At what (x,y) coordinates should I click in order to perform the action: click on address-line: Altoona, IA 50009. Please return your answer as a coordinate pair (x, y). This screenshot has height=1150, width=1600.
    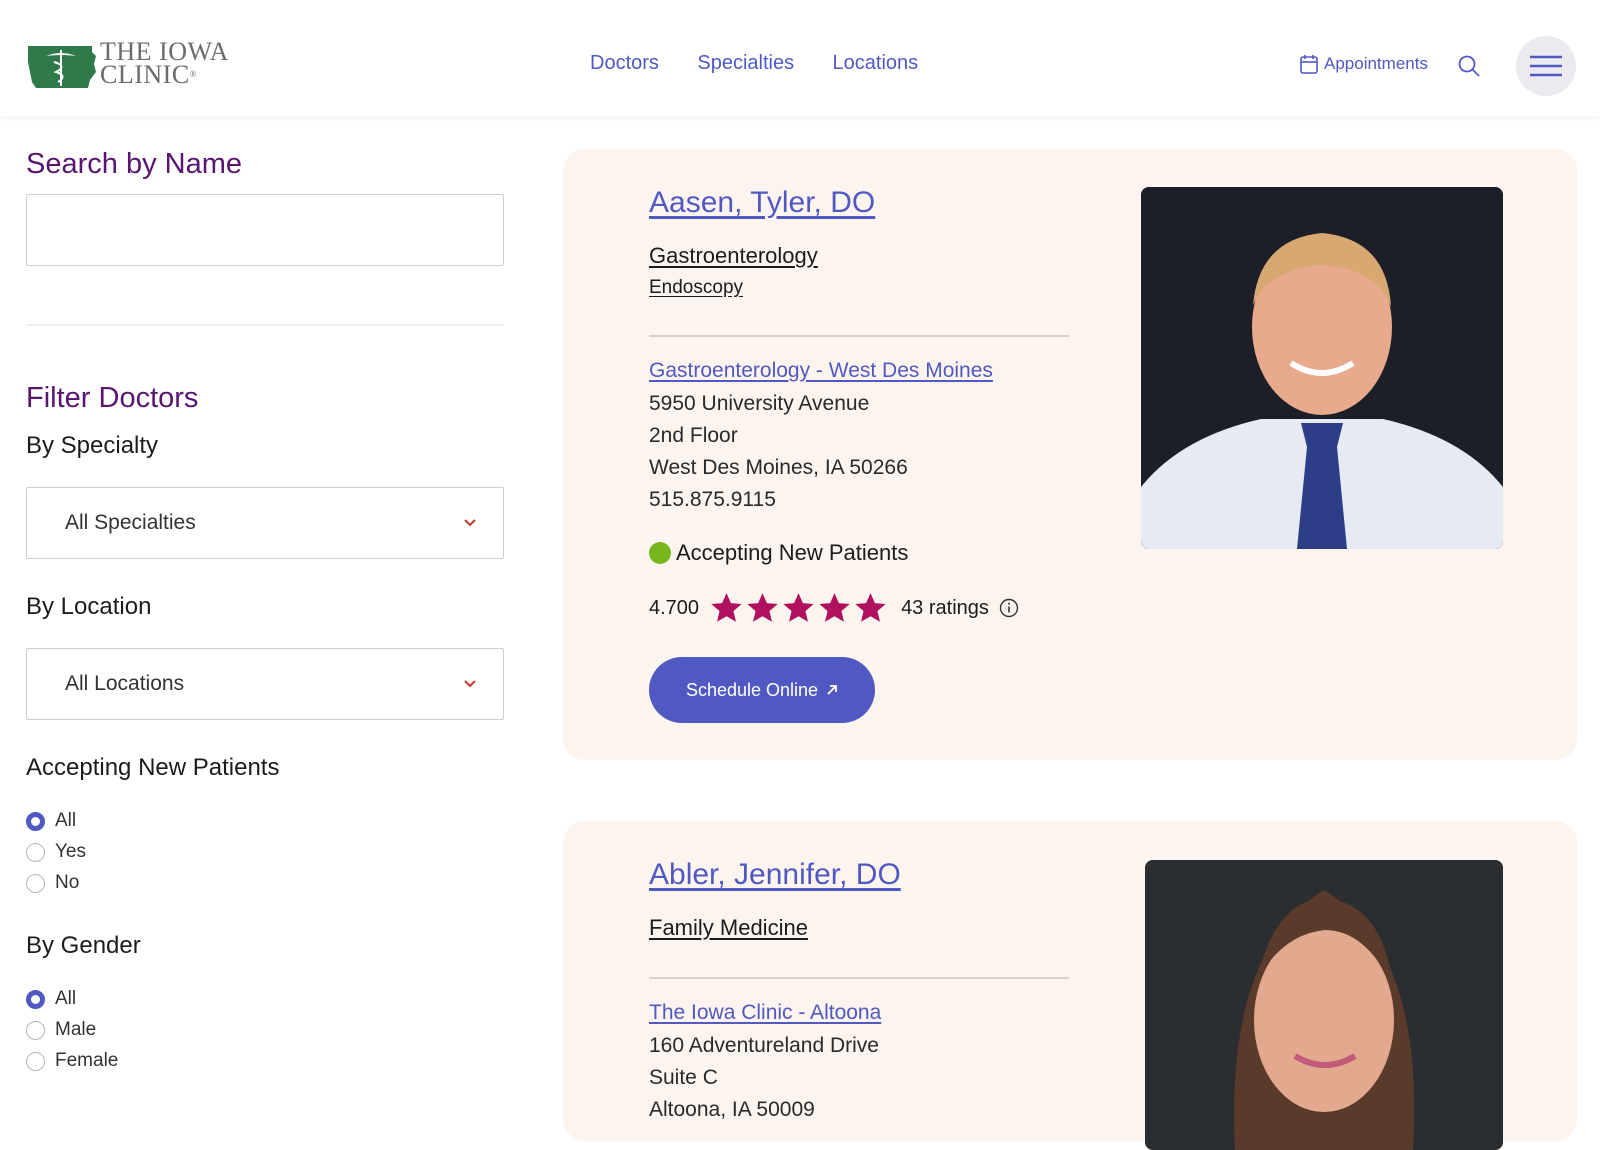
    Looking at the image, I should click on (732, 1109).